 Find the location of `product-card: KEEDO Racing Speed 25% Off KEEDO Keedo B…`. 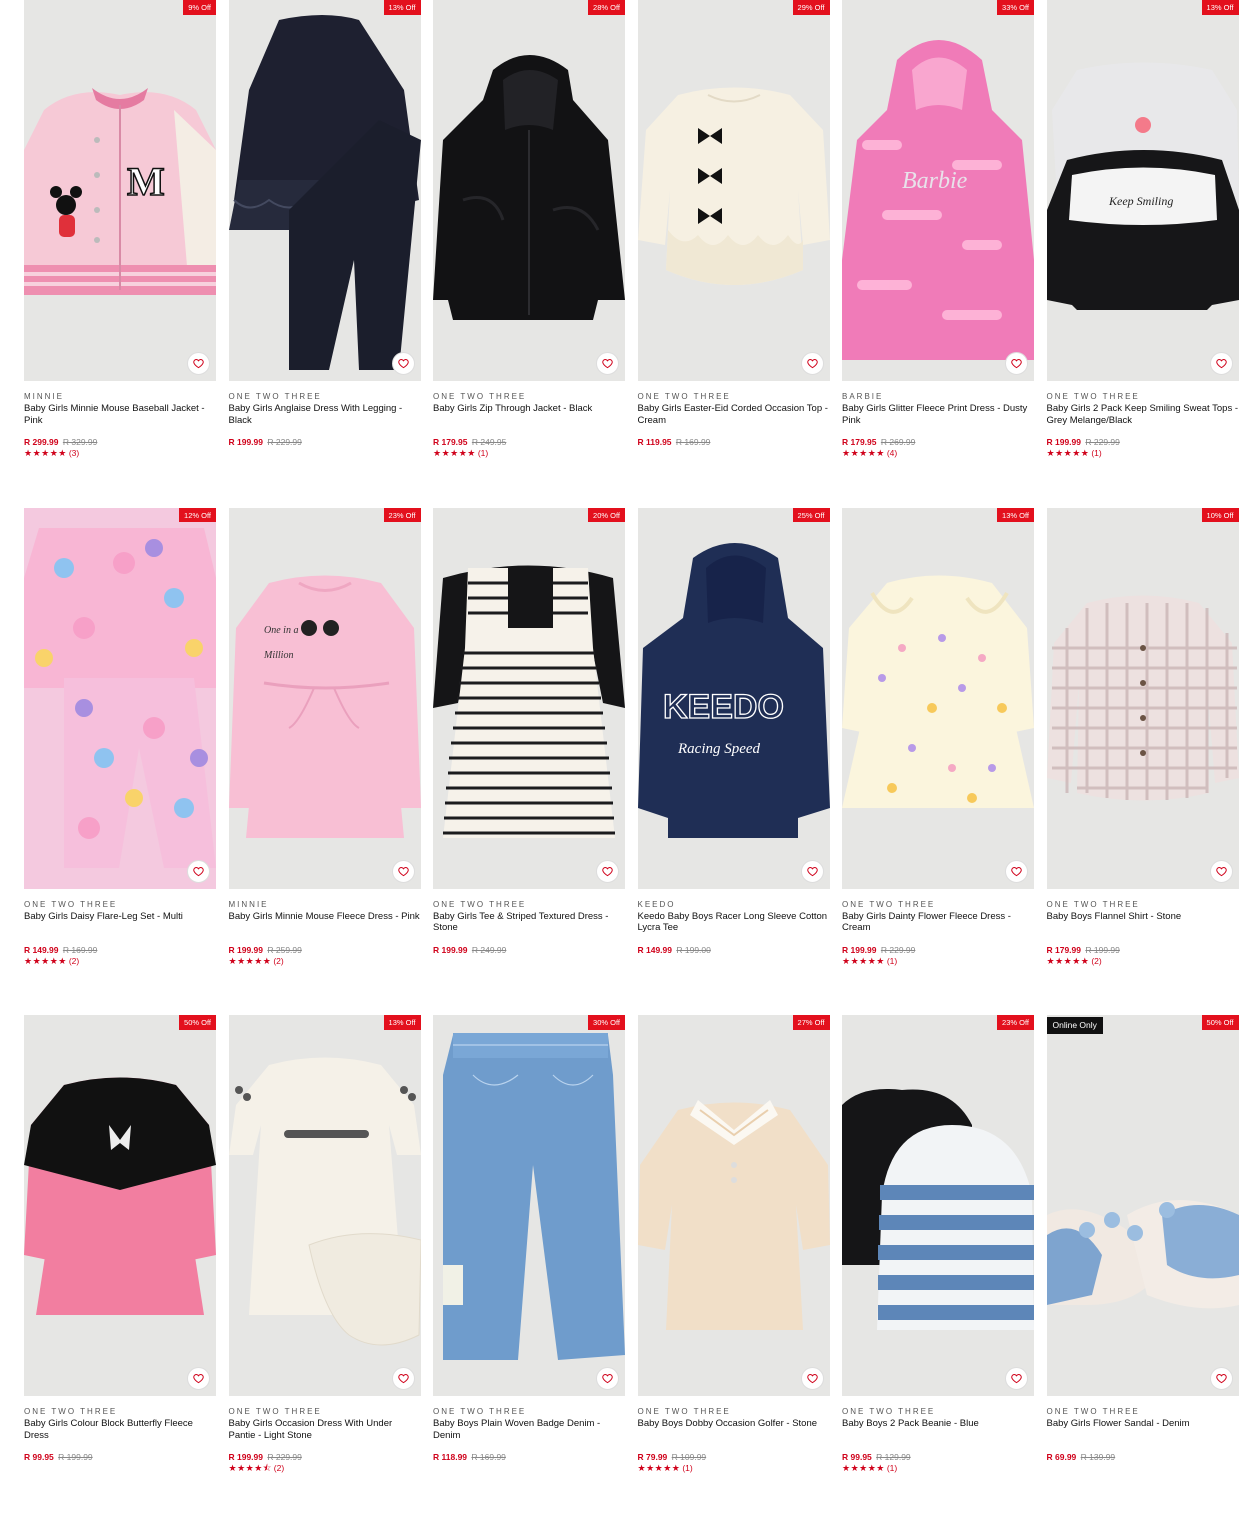

product-card: KEEDO Racing Speed 25% Off KEEDO Keedo B… is located at coordinates (733, 731).